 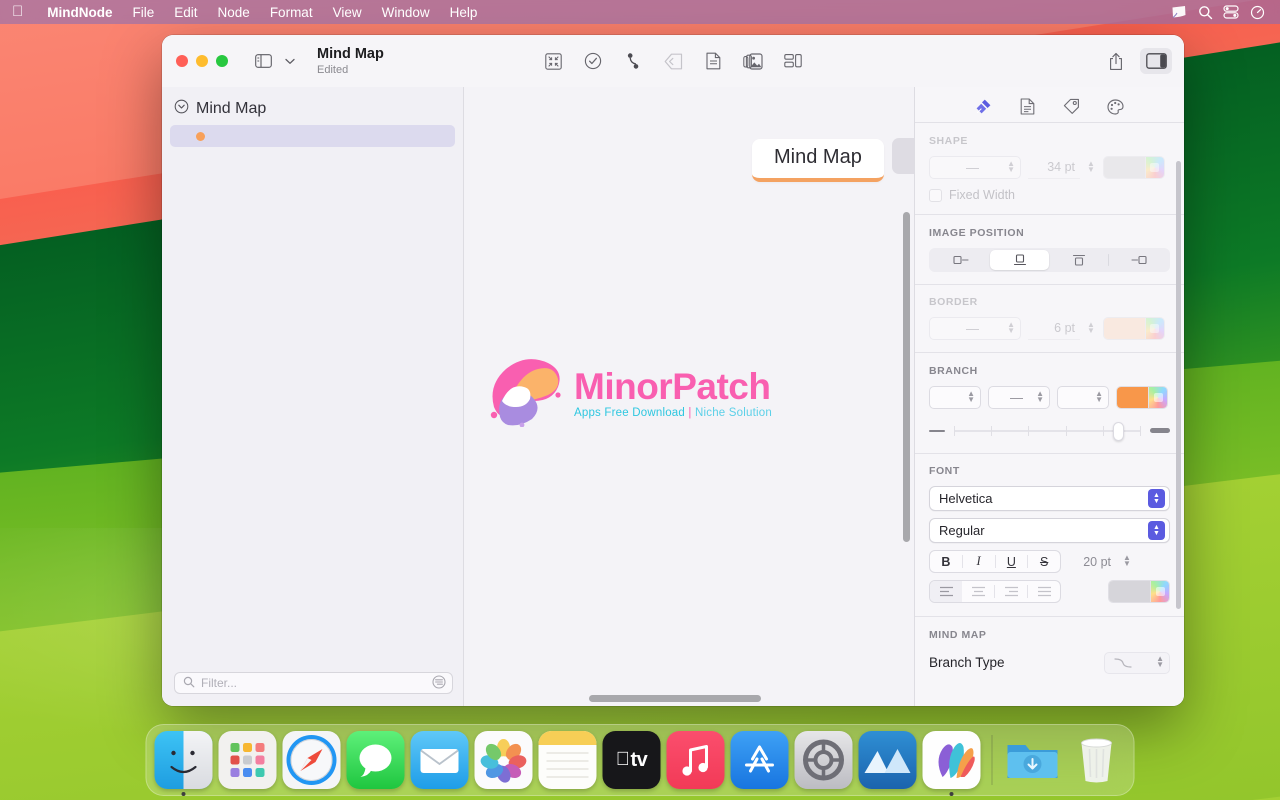 I want to click on font-alignment-row, so click(x=1049, y=591).